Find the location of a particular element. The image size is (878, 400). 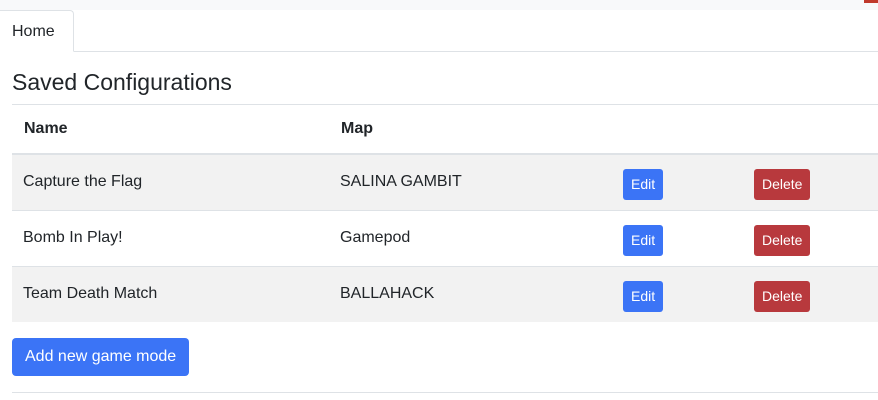

column-header-map: Map is located at coordinates (470, 130).